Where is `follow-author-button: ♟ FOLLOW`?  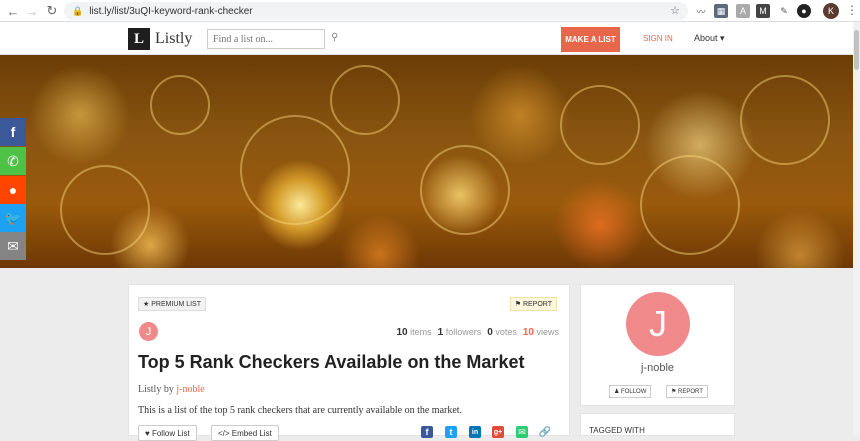
follow-author-button: ♟ FOLLOW is located at coordinates (630, 391).